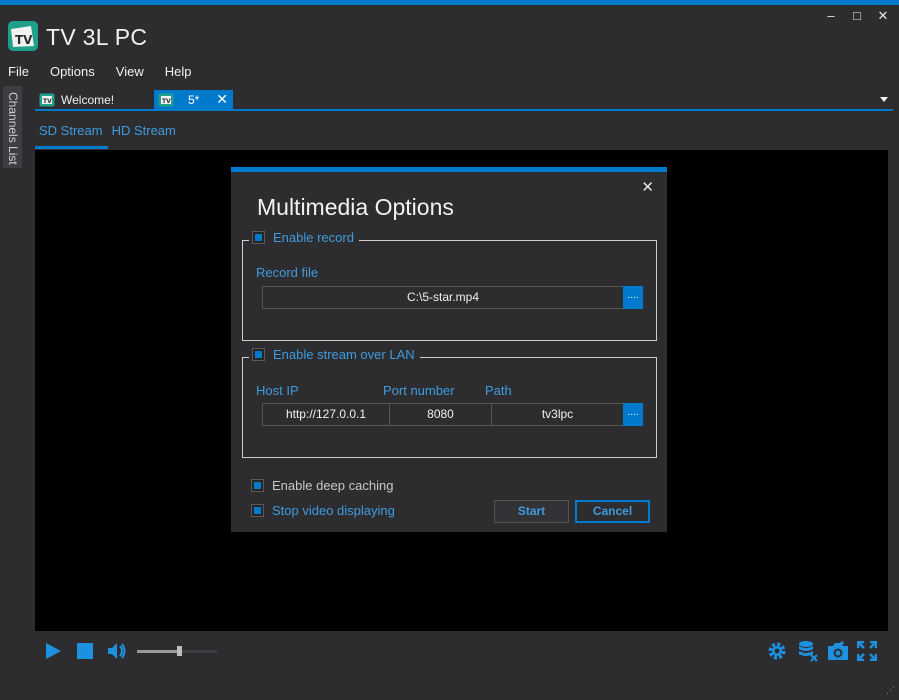 The image size is (899, 700). I want to click on tab-channel-label: 5*, so click(194, 99).